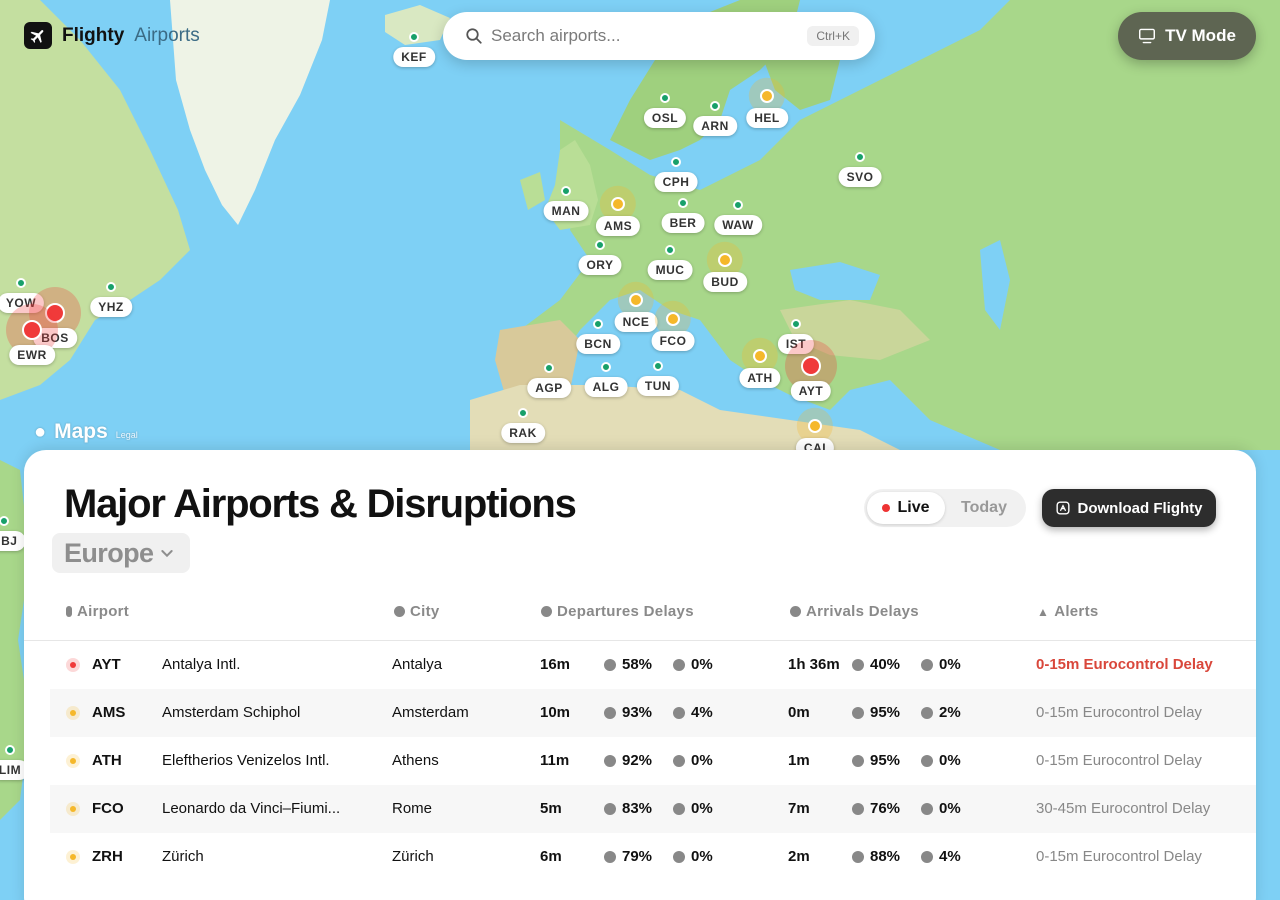 The width and height of the screenshot is (1280, 900). I want to click on departure-ontime: 58%, so click(628, 665).